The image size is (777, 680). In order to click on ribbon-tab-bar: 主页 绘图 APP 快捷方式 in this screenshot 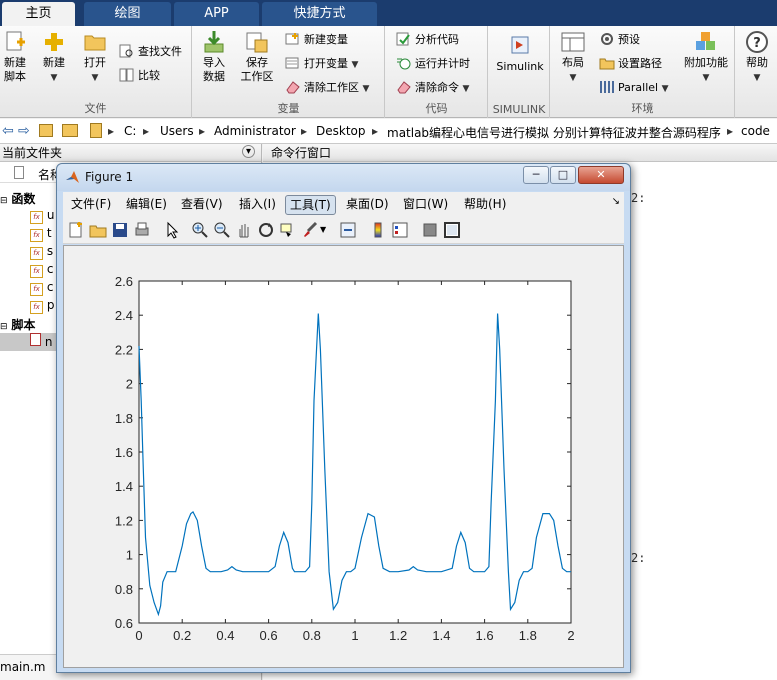, I will do `click(388, 13)`.